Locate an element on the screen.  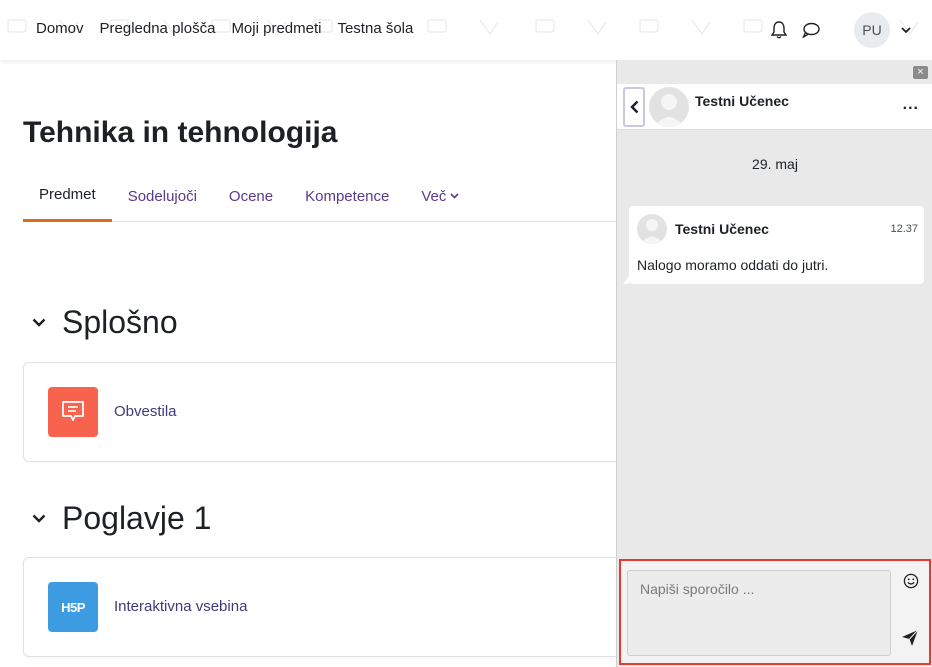
chat-bubble-icon is located at coordinates (811, 30).